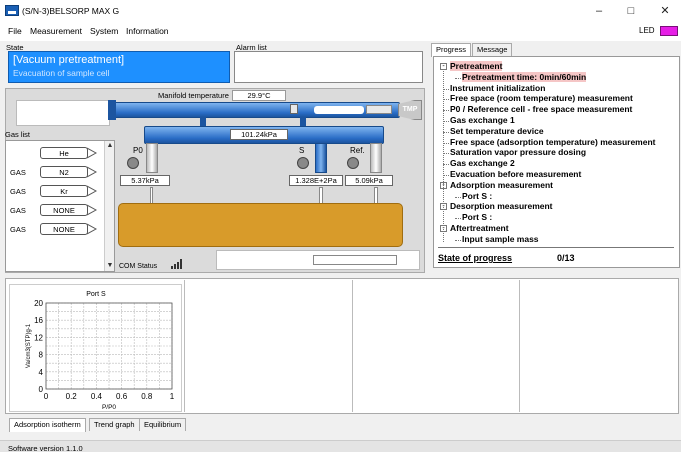  Describe the element at coordinates (443, 155) in the screenshot. I see `tree-line` at that location.